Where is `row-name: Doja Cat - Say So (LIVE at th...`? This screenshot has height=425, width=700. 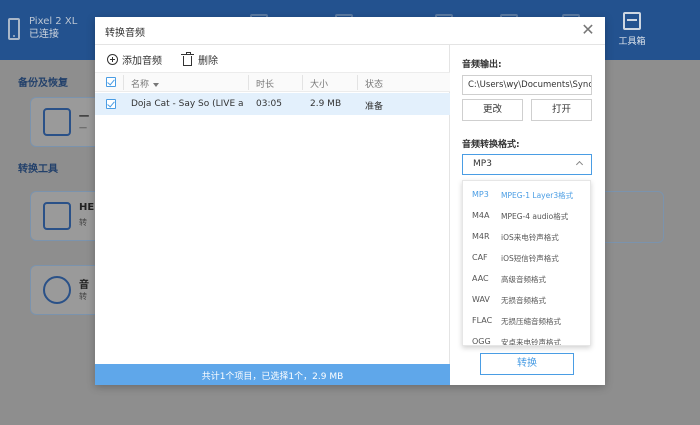 row-name: Doja Cat - Say So (LIVE at th... is located at coordinates (187, 104).